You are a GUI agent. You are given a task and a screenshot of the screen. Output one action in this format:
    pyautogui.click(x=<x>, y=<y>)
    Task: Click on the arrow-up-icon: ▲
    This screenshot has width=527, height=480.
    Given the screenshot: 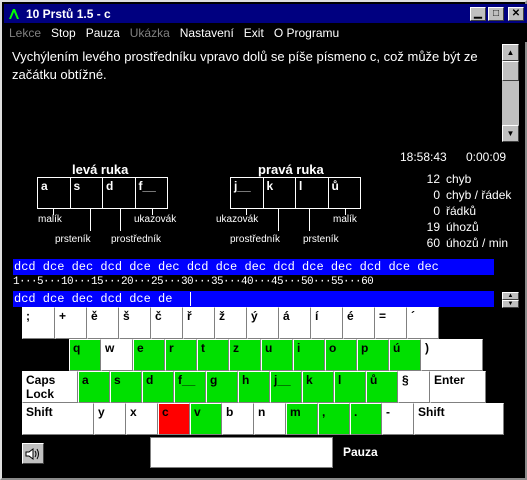 What is the action you would take?
    pyautogui.click(x=510, y=52)
    